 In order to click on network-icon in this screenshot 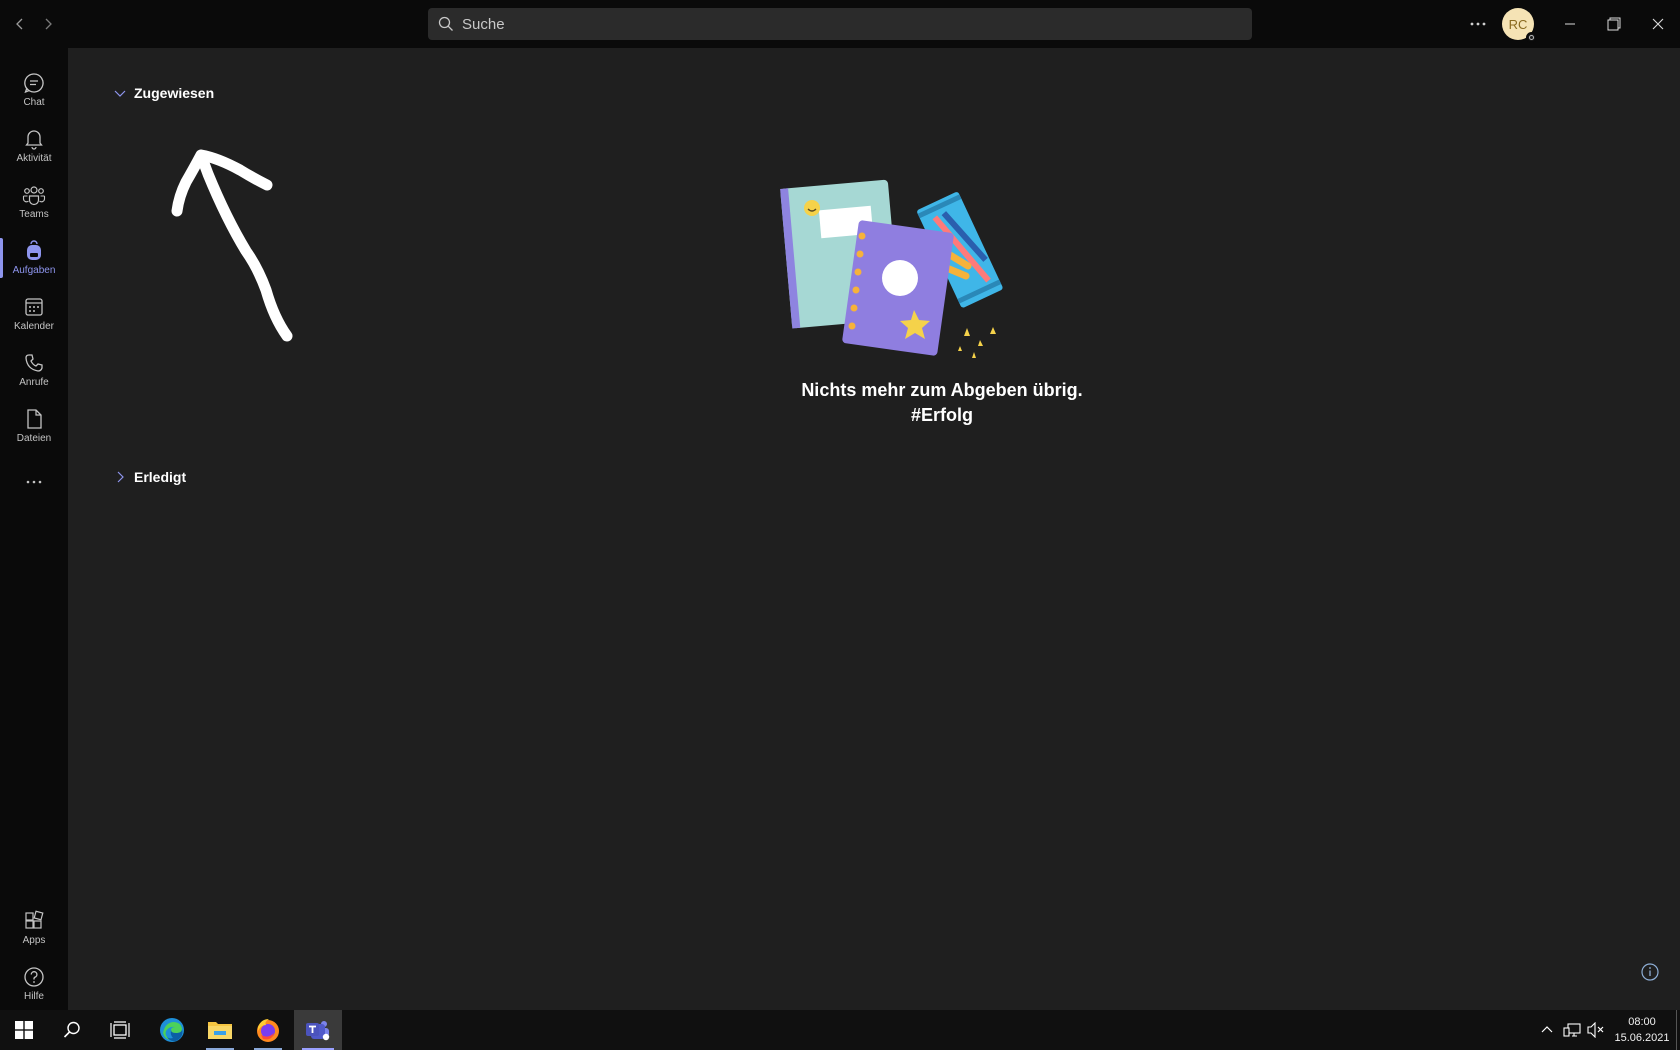, I will do `click(1572, 1030)`.